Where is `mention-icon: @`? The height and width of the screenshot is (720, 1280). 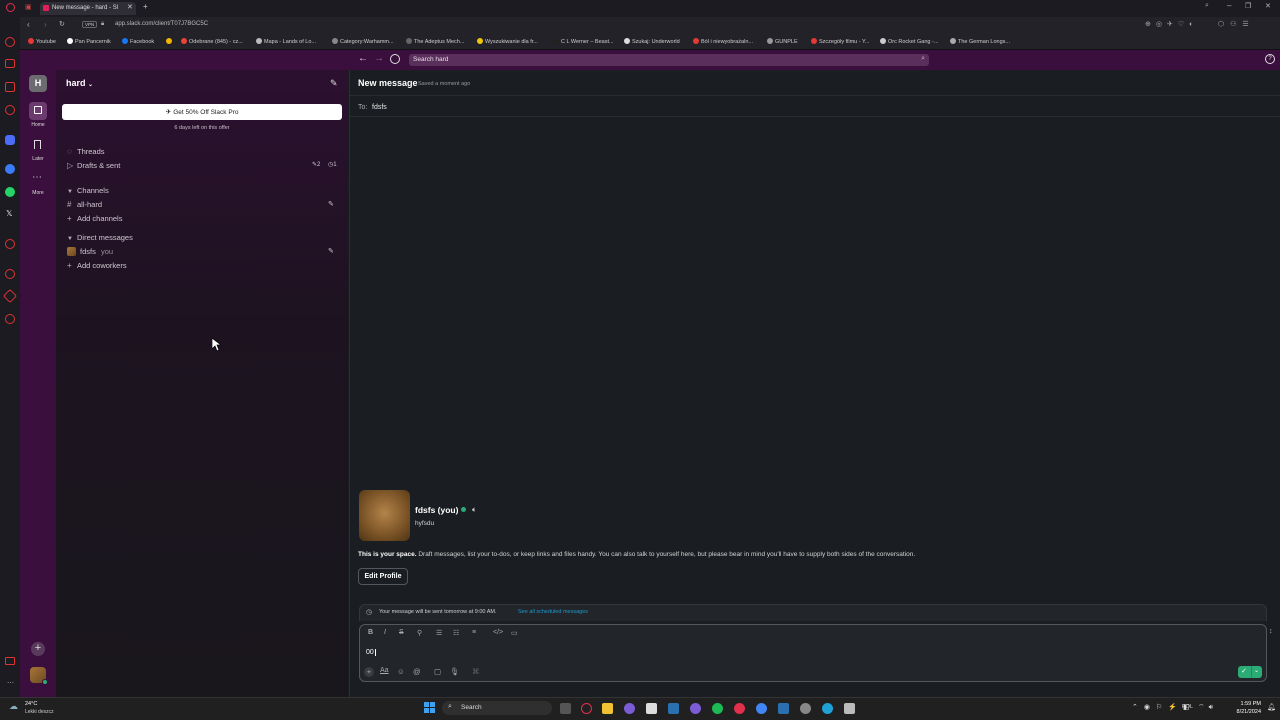
mention-icon: @ is located at coordinates (417, 671).